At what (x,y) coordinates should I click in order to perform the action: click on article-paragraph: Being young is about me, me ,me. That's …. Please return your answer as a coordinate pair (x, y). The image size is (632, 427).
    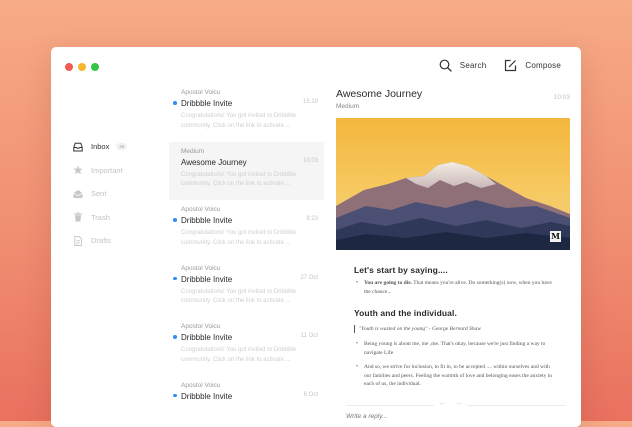
    Looking at the image, I should click on (454, 348).